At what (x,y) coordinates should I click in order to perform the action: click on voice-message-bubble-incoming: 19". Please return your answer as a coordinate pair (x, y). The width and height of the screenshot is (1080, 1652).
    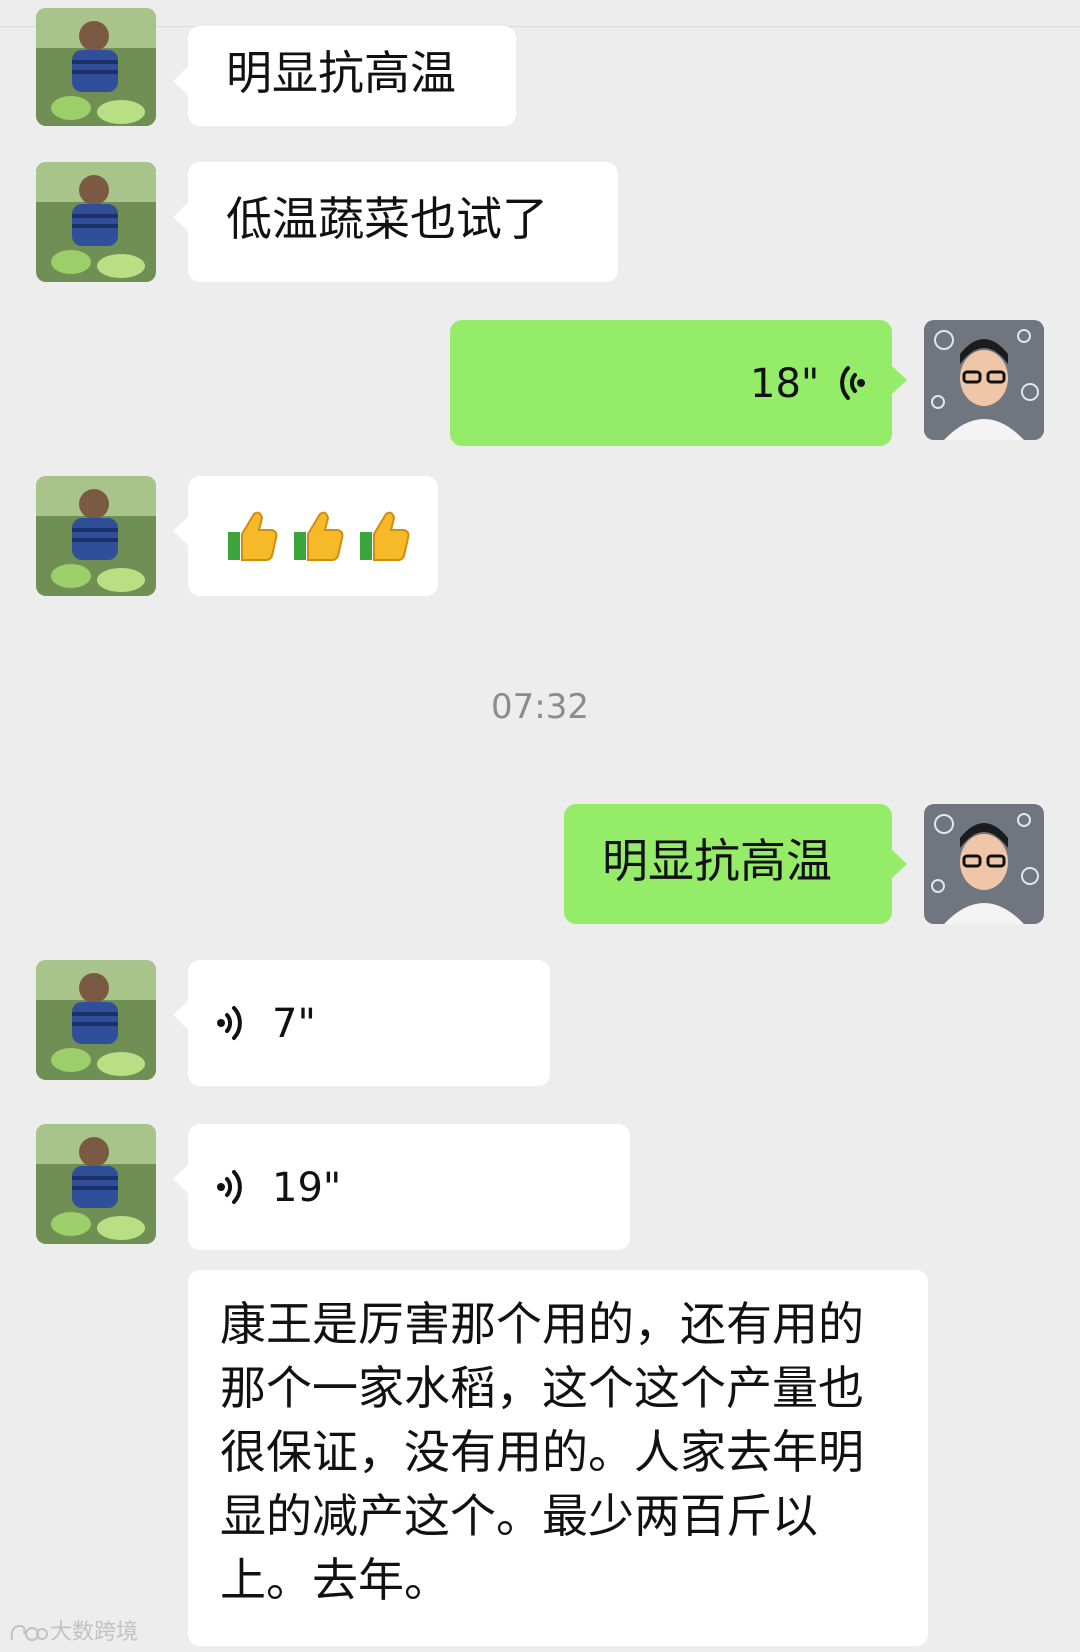
    Looking at the image, I should click on (401, 1187).